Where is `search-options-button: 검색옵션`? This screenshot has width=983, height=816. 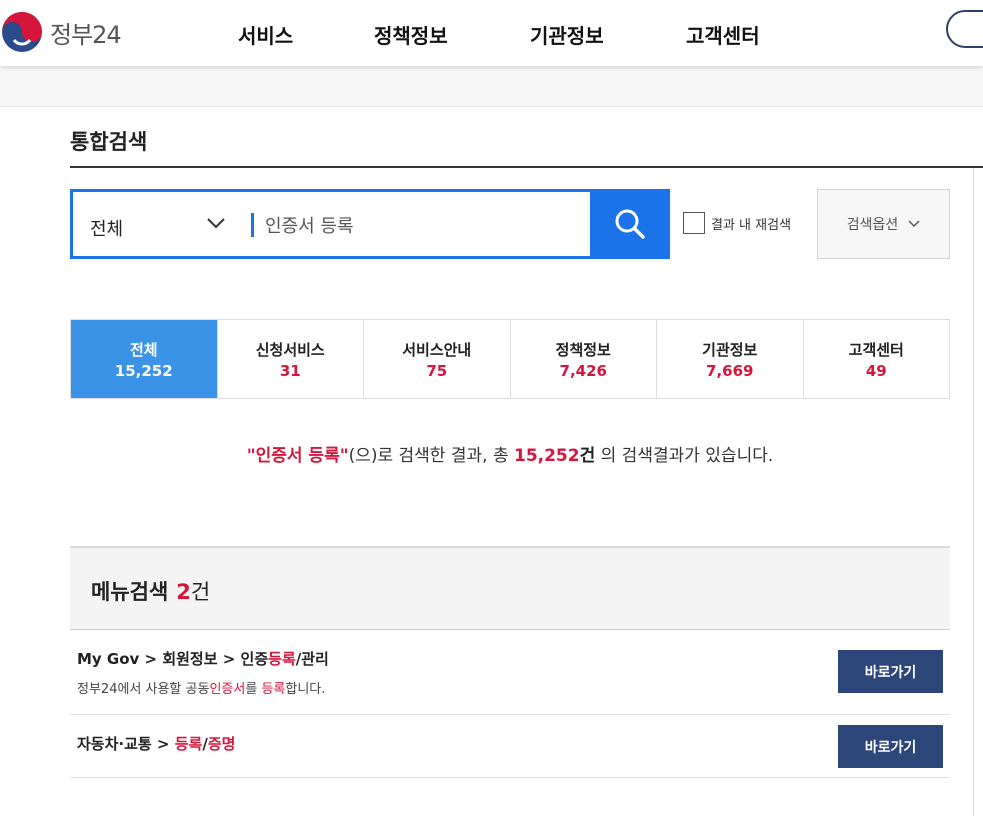 search-options-button: 검색옵션 is located at coordinates (883, 224).